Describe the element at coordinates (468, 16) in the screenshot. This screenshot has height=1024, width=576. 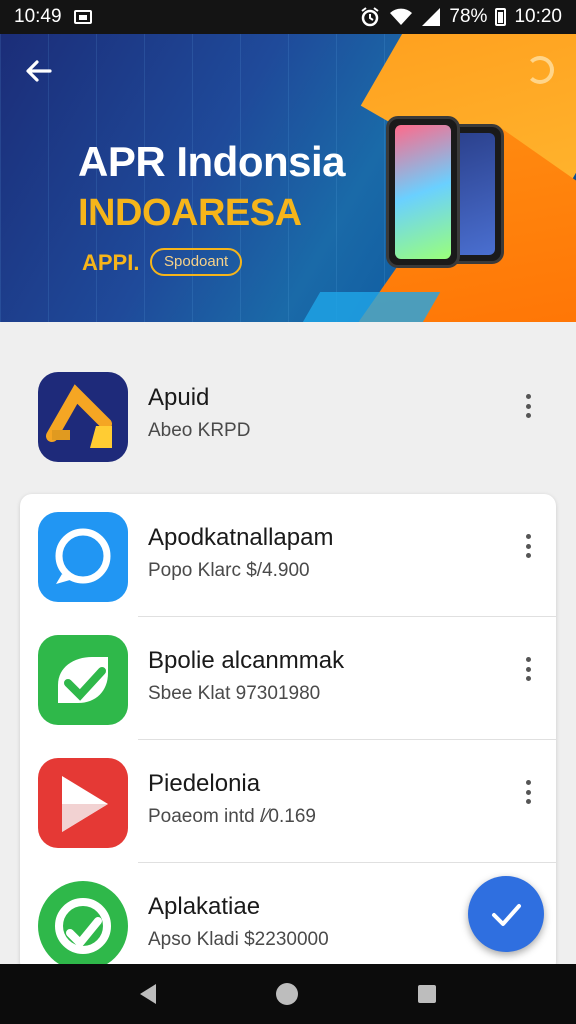
I see `battery-percent: 78%` at that location.